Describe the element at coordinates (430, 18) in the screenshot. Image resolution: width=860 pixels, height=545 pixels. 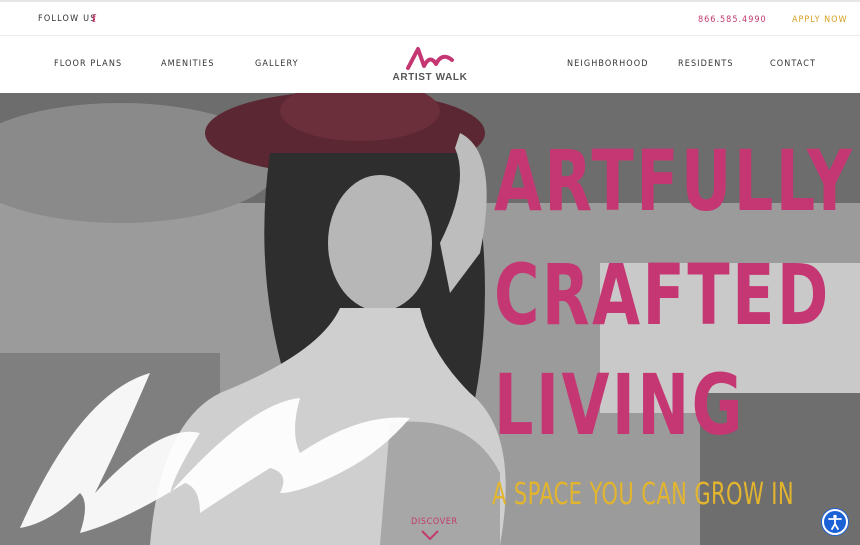
I see `top-utility-bar: FOLLOW US f 866.585.4990 APPLY NOW` at that location.